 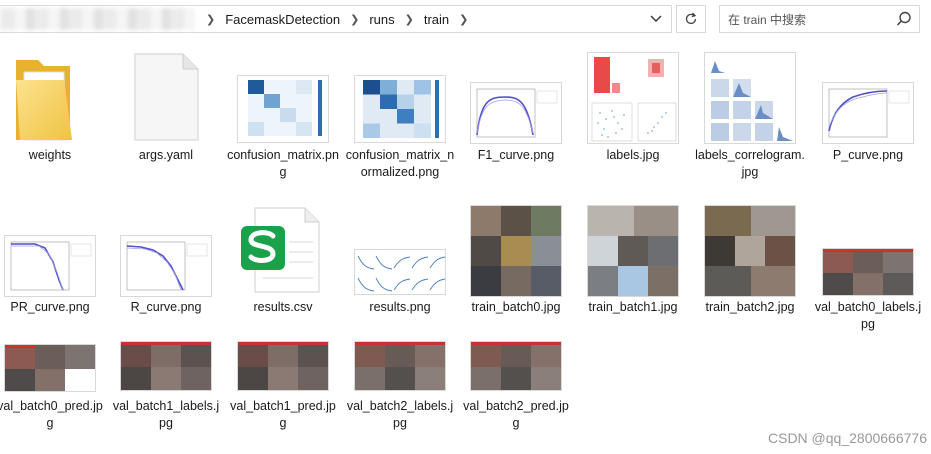 I want to click on file-name: train_batch1.jpg, so click(x=633, y=307).